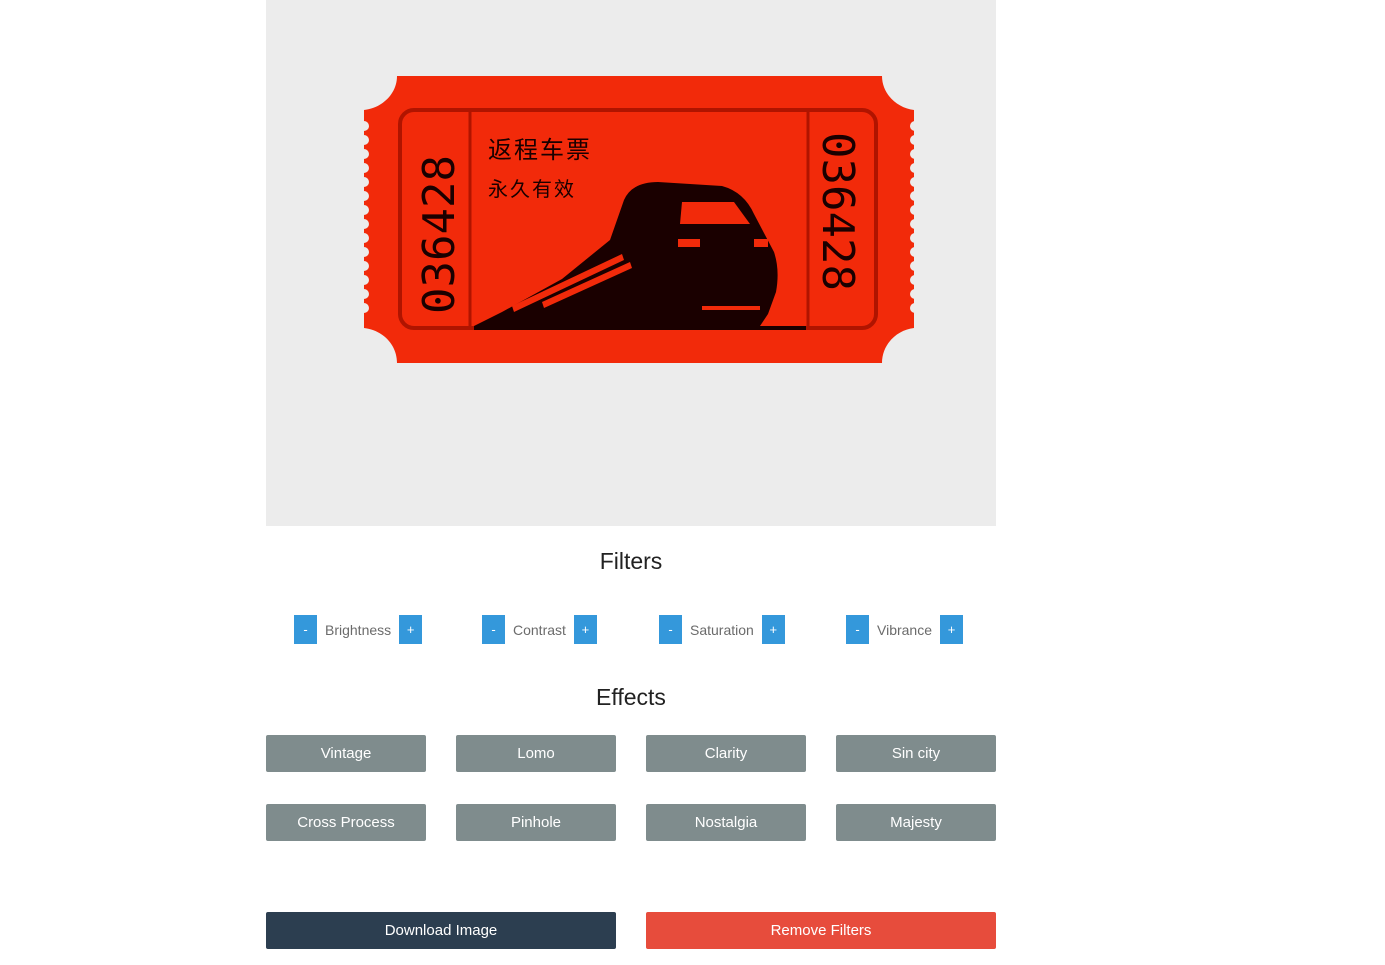 The image size is (1385, 965). I want to click on download-image-button: Download Image, so click(441, 930).